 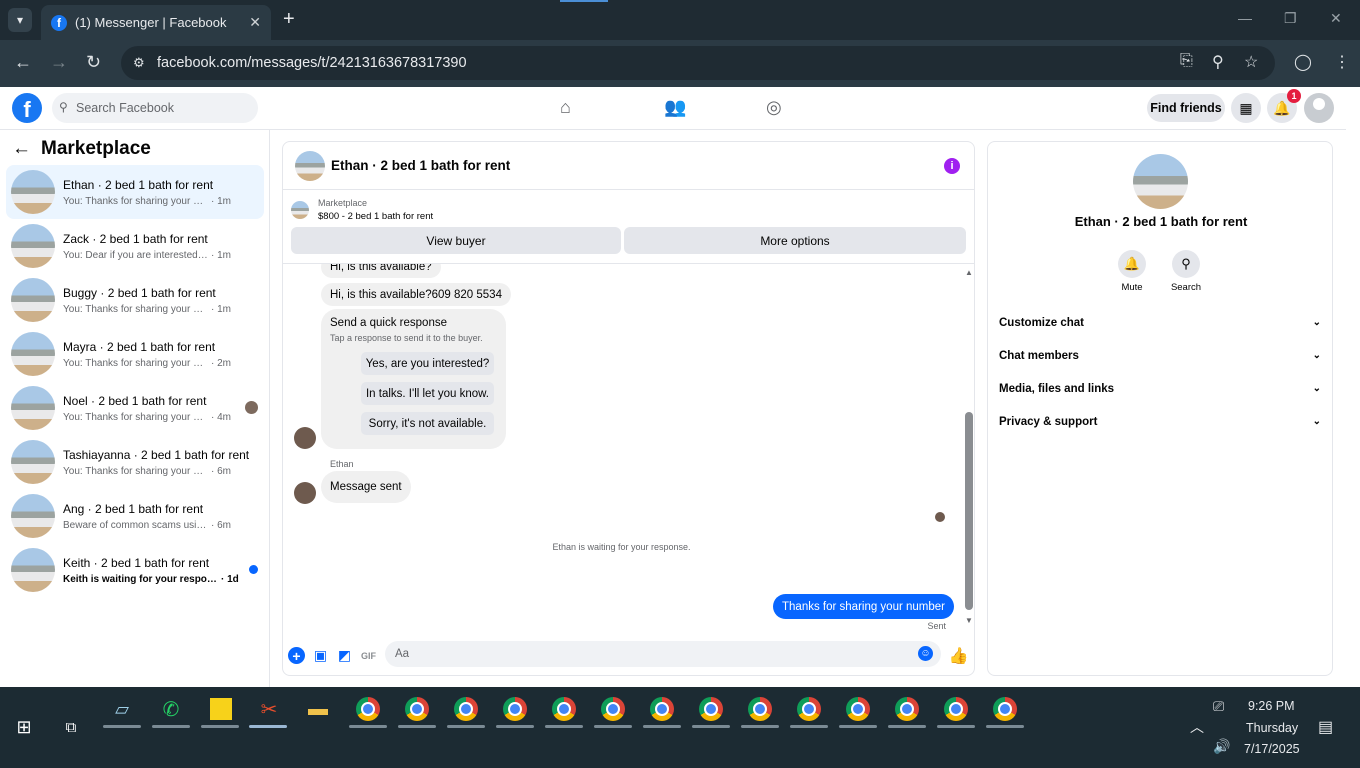 What do you see at coordinates (155, 108) in the screenshot?
I see `search-facebook-input: ⚲ Search Facebook` at bounding box center [155, 108].